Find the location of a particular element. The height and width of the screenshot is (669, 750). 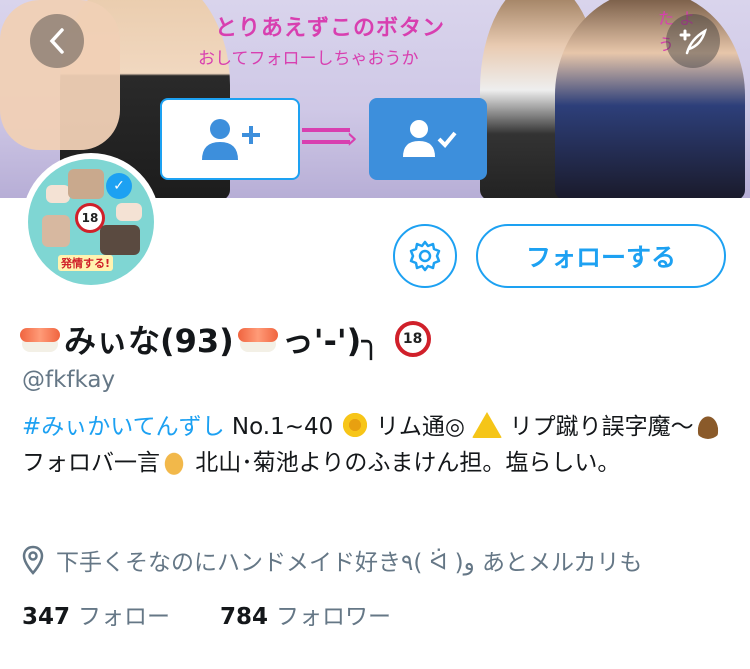

banner-arrow-head: › is located at coordinates (352, 138).